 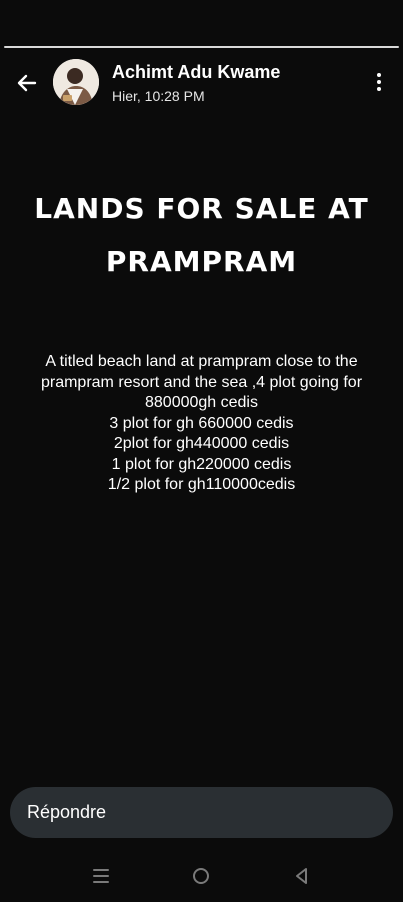 I want to click on back-arrow-icon, so click(x=27, y=83).